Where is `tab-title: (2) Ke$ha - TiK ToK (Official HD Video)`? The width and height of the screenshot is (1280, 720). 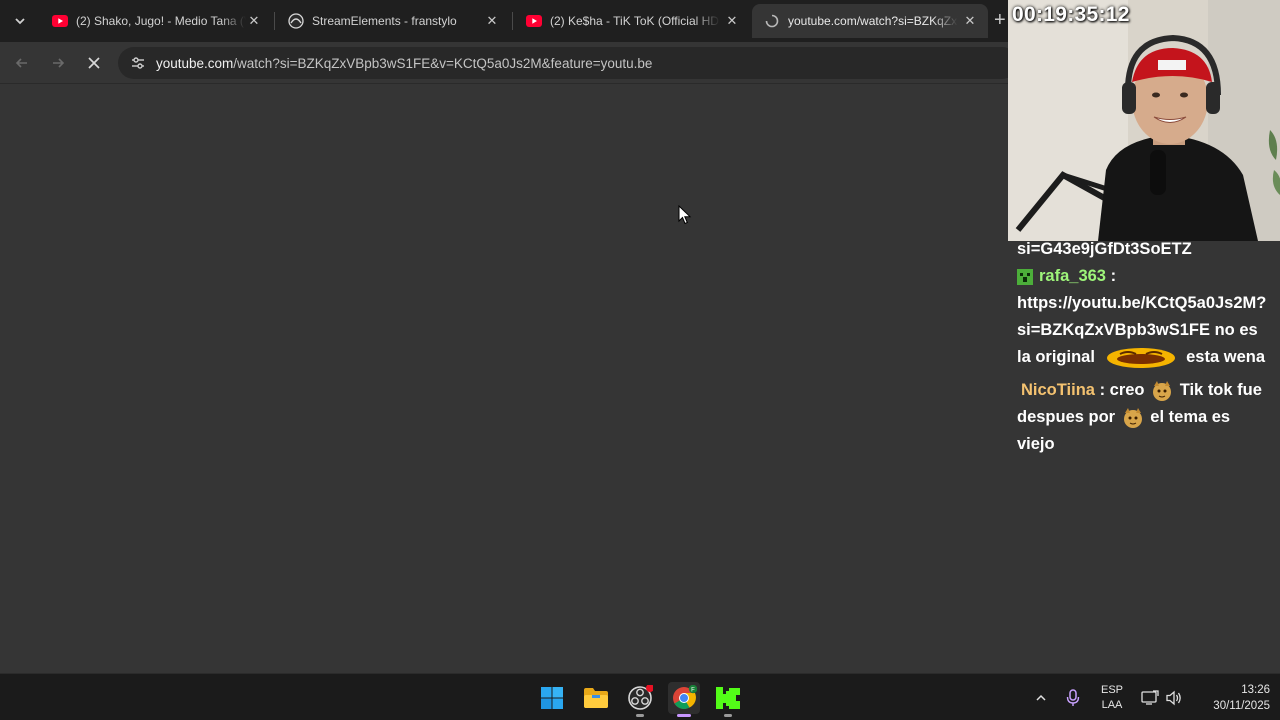 tab-title: (2) Ke$ha - TiK ToK (Official HD Video) is located at coordinates (635, 21).